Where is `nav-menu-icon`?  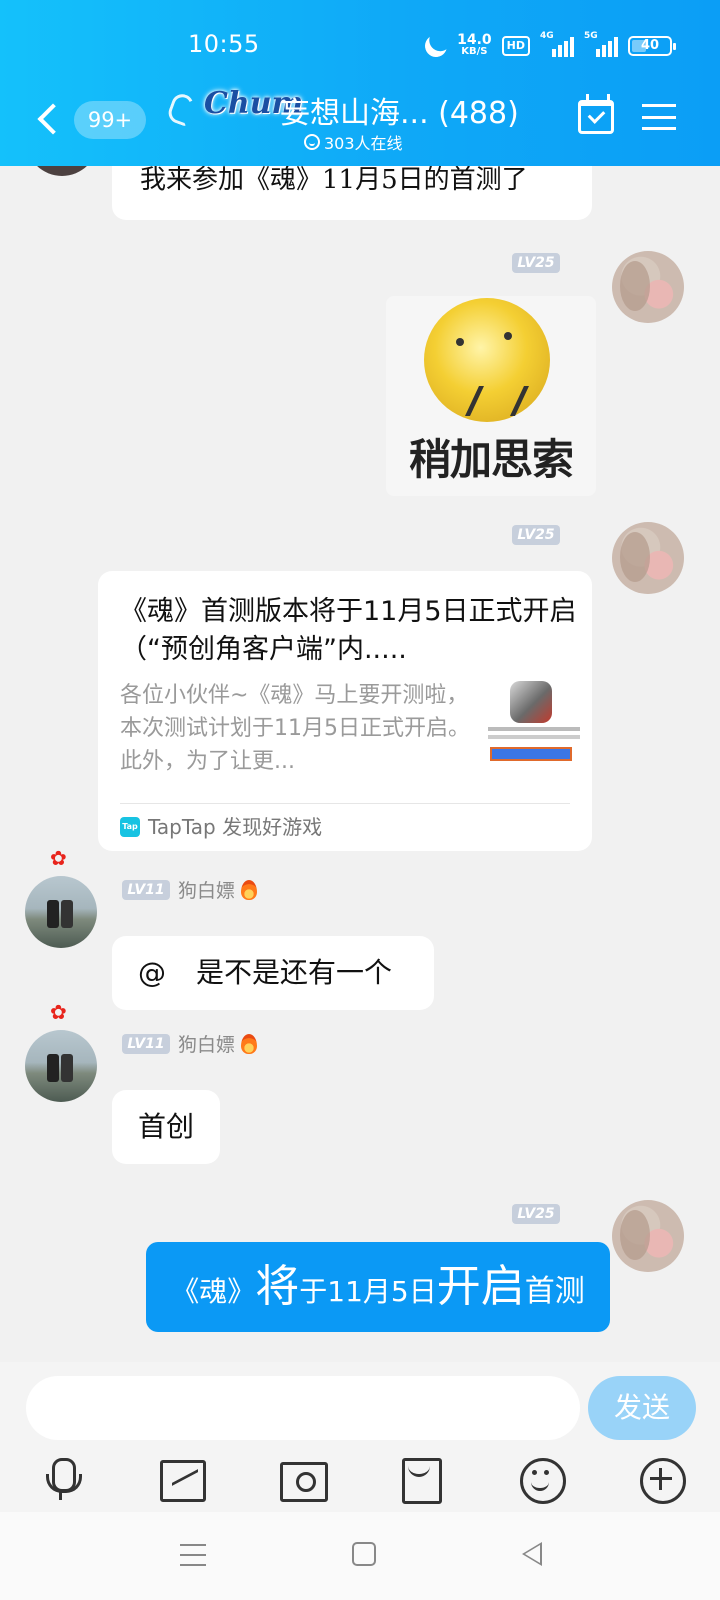 nav-menu-icon is located at coordinates (193, 1555).